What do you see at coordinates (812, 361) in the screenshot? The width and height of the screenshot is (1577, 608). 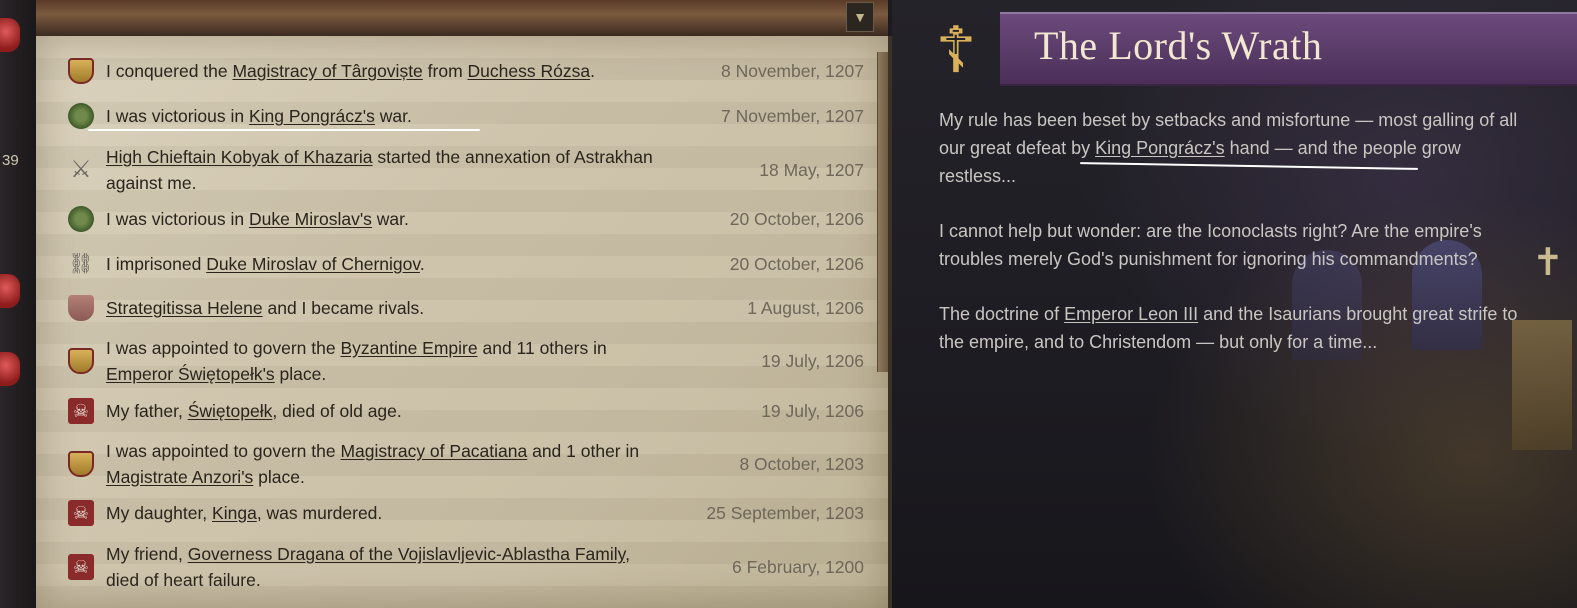 I see `log-entry-date: 19 July, 1206` at bounding box center [812, 361].